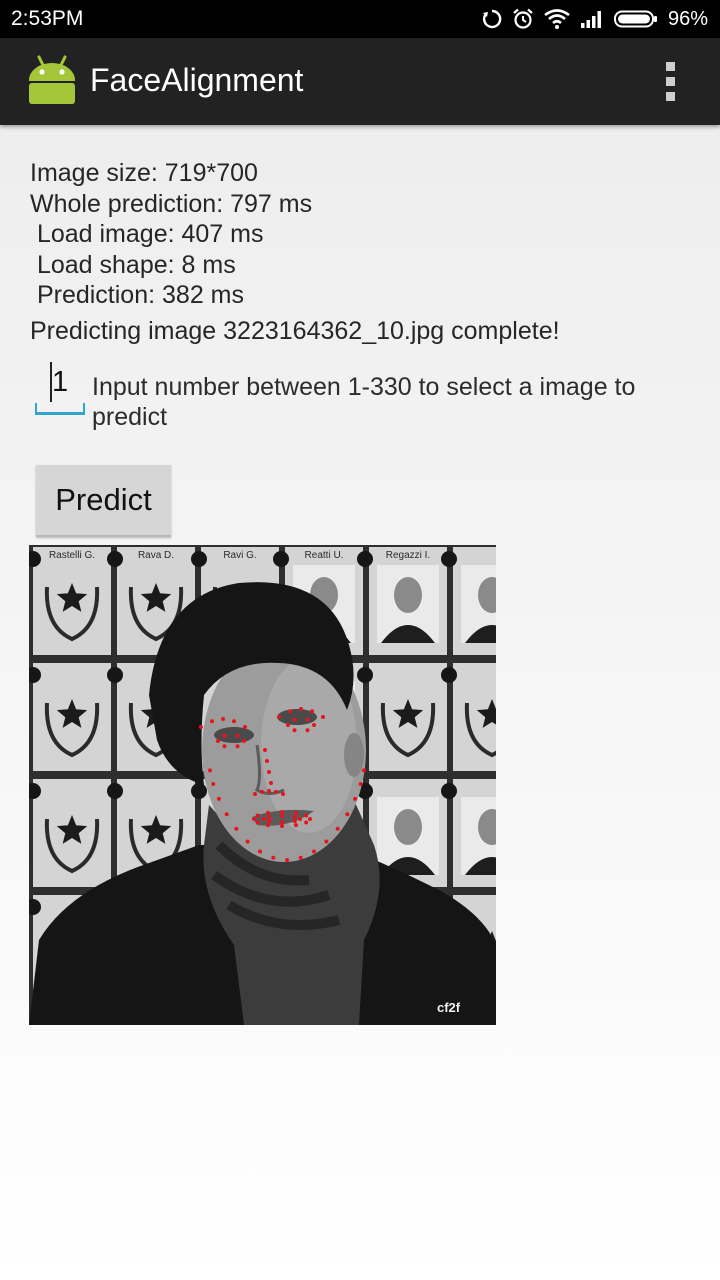 The image size is (720, 1280). I want to click on app-title: FaceAlignment, so click(197, 80).